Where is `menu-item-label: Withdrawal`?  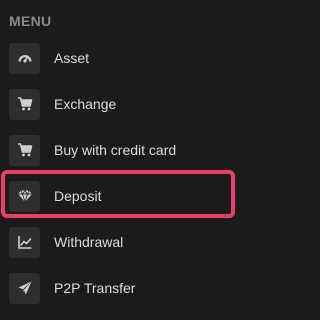
menu-item-label: Withdrawal is located at coordinates (89, 242).